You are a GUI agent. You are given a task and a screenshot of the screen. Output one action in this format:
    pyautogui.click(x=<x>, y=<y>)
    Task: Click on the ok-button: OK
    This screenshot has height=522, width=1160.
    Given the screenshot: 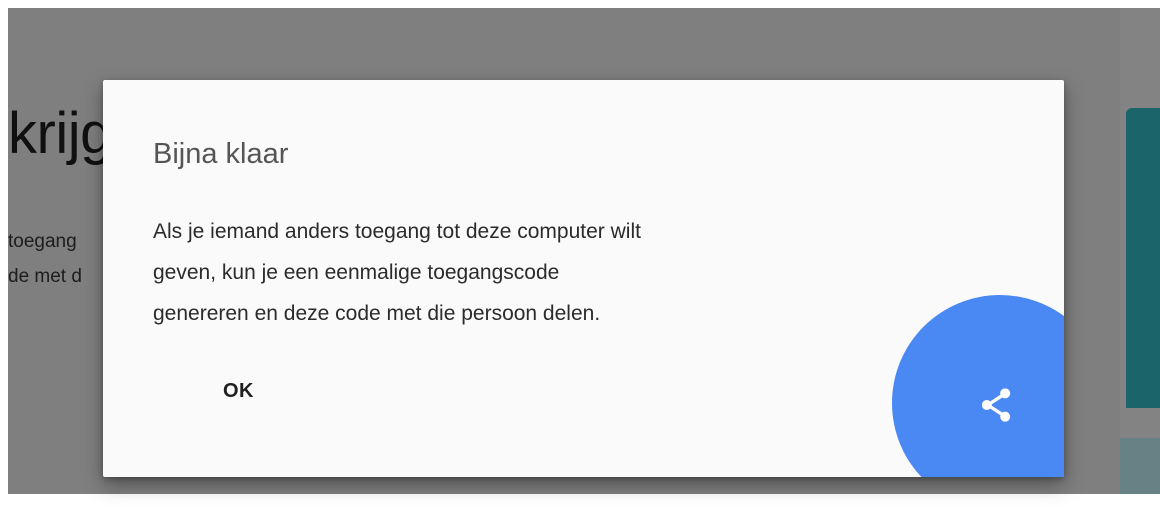 What is the action you would take?
    pyautogui.click(x=238, y=391)
    